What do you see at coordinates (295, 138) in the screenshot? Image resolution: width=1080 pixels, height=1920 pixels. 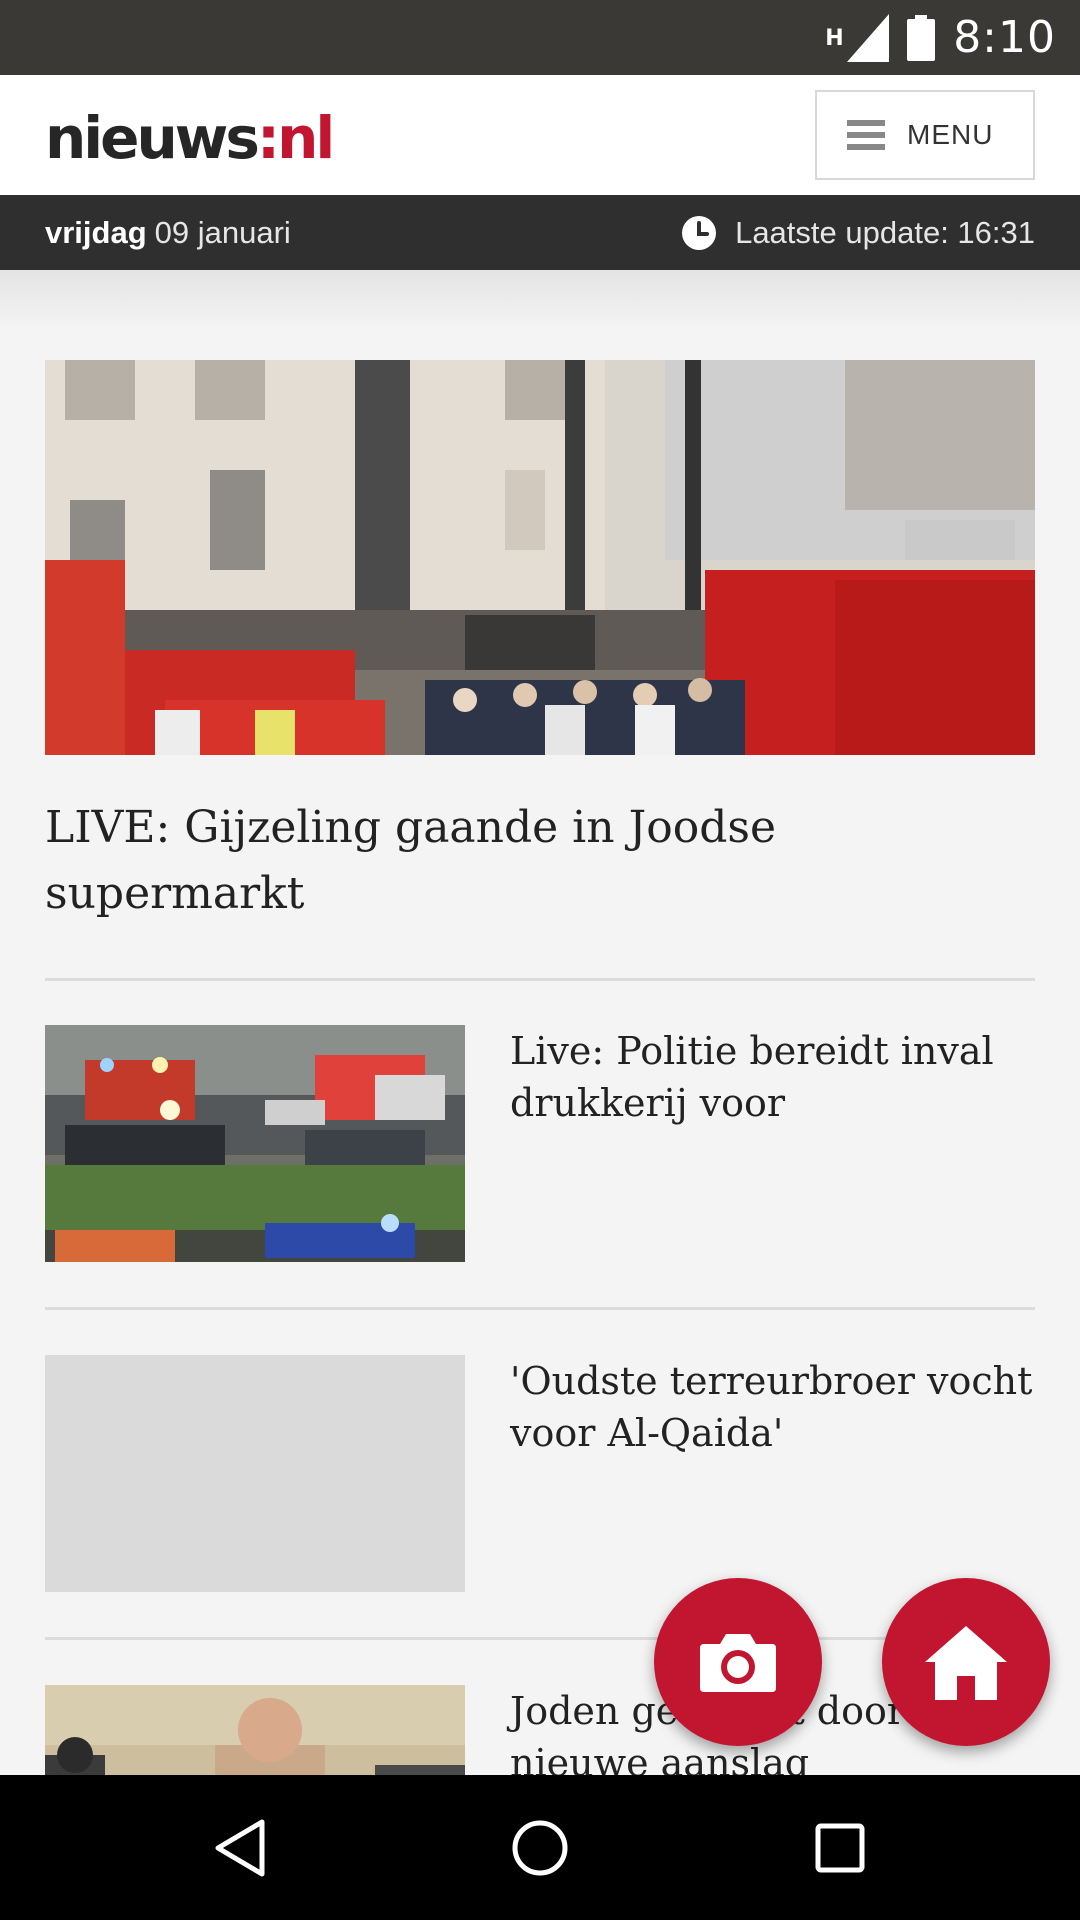 I see `logo-text-accent: :nl` at bounding box center [295, 138].